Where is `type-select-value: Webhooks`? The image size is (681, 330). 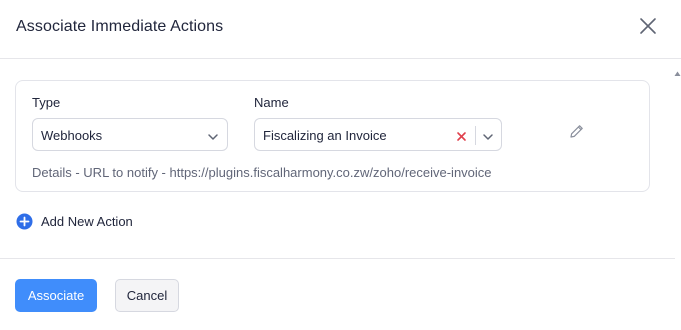 type-select-value: Webhooks is located at coordinates (72, 135).